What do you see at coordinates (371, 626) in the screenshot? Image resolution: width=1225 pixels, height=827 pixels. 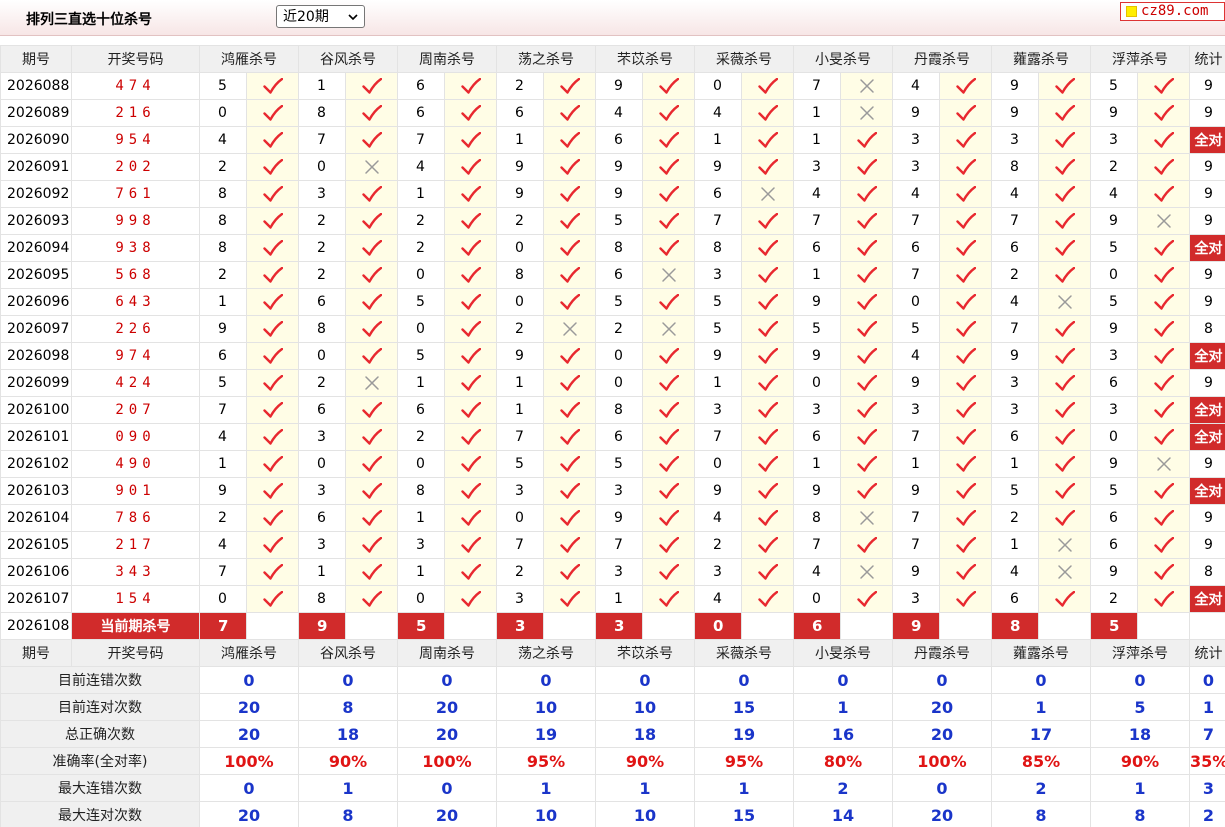 I see `empty-cell` at bounding box center [371, 626].